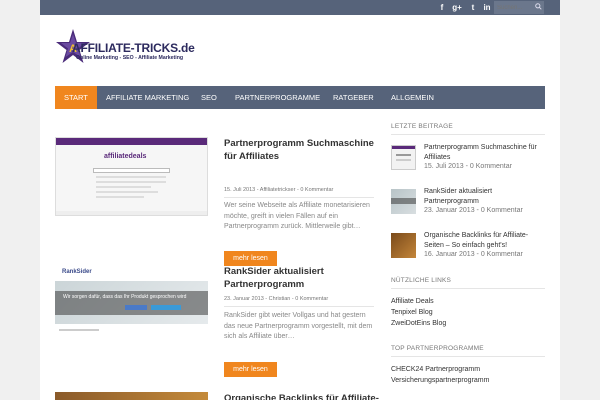  I want to click on post-thumbnail, so click(131, 396).